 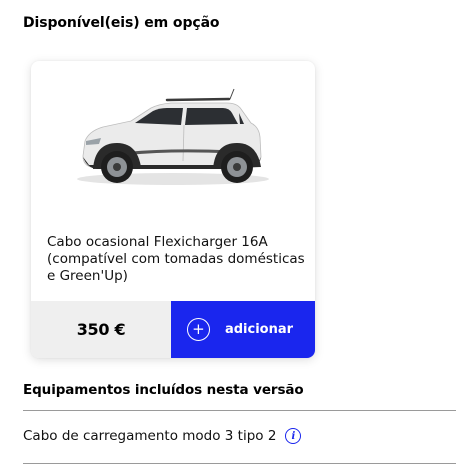 What do you see at coordinates (259, 329) in the screenshot?
I see `add-button-label: adicionar` at bounding box center [259, 329].